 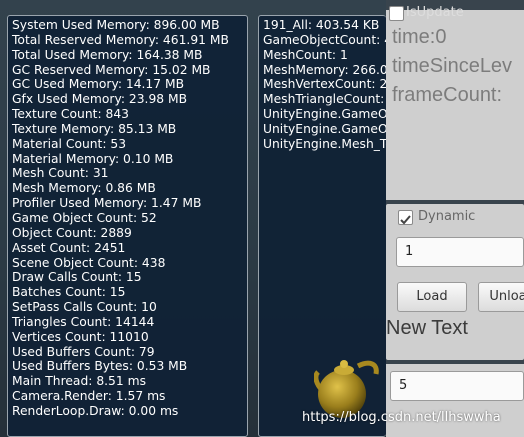 I want to click on stat-line: Vertices Count: 11010, so click(x=80, y=336).